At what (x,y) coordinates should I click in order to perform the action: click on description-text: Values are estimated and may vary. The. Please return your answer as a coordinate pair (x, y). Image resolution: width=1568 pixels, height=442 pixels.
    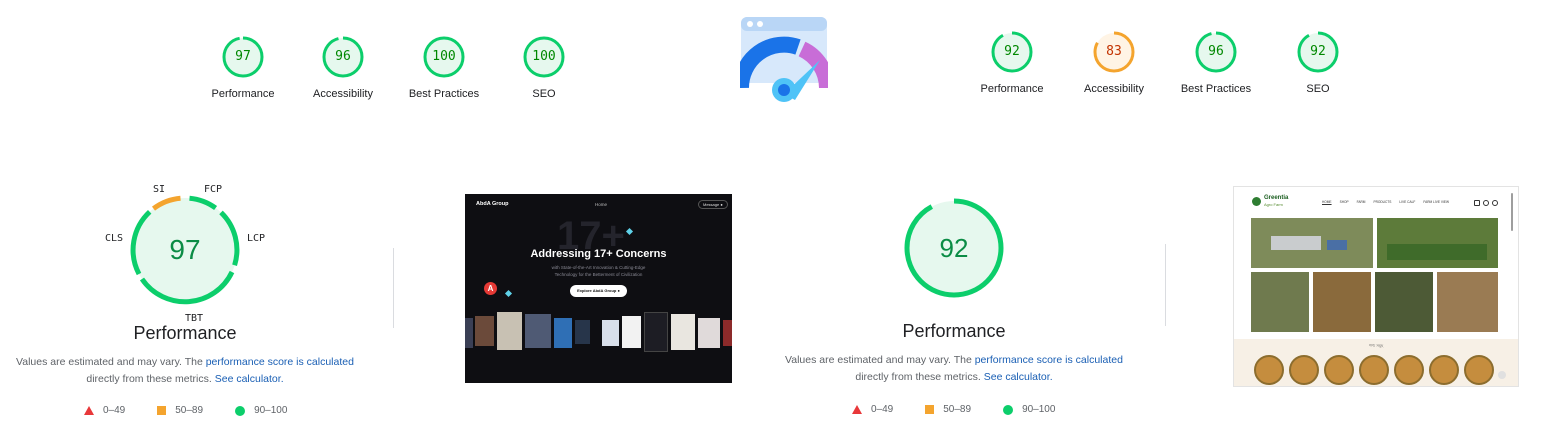
    Looking at the image, I should click on (111, 362).